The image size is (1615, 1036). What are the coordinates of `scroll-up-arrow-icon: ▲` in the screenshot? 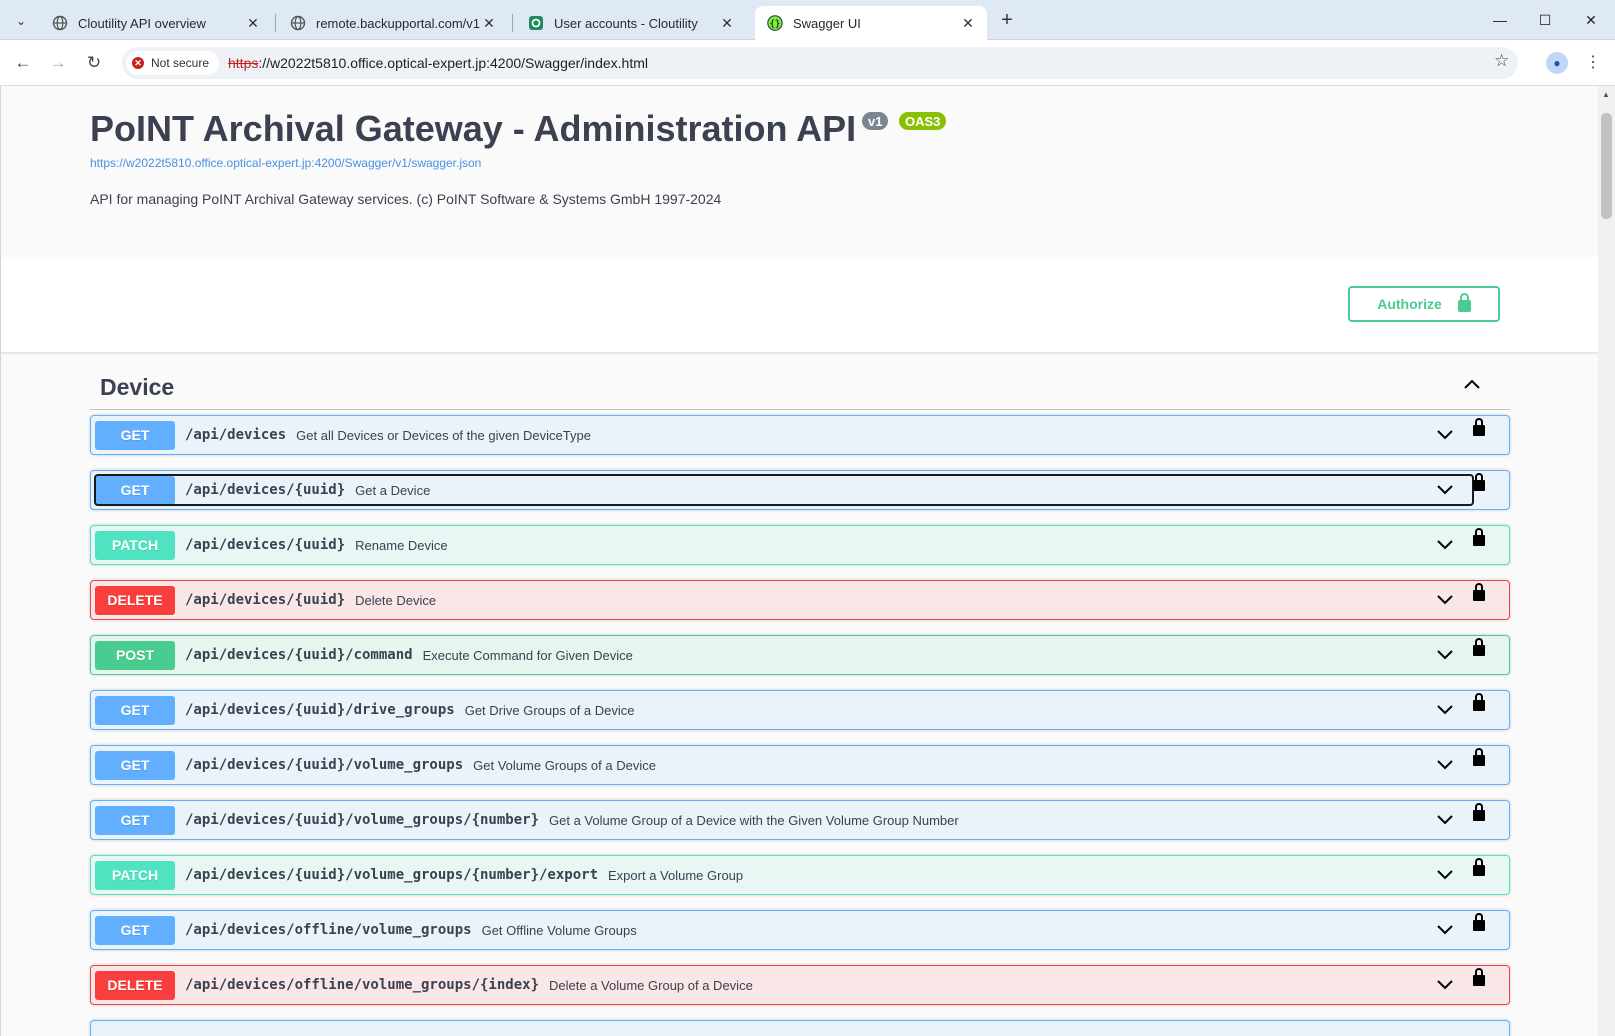 It's located at (1606, 94).